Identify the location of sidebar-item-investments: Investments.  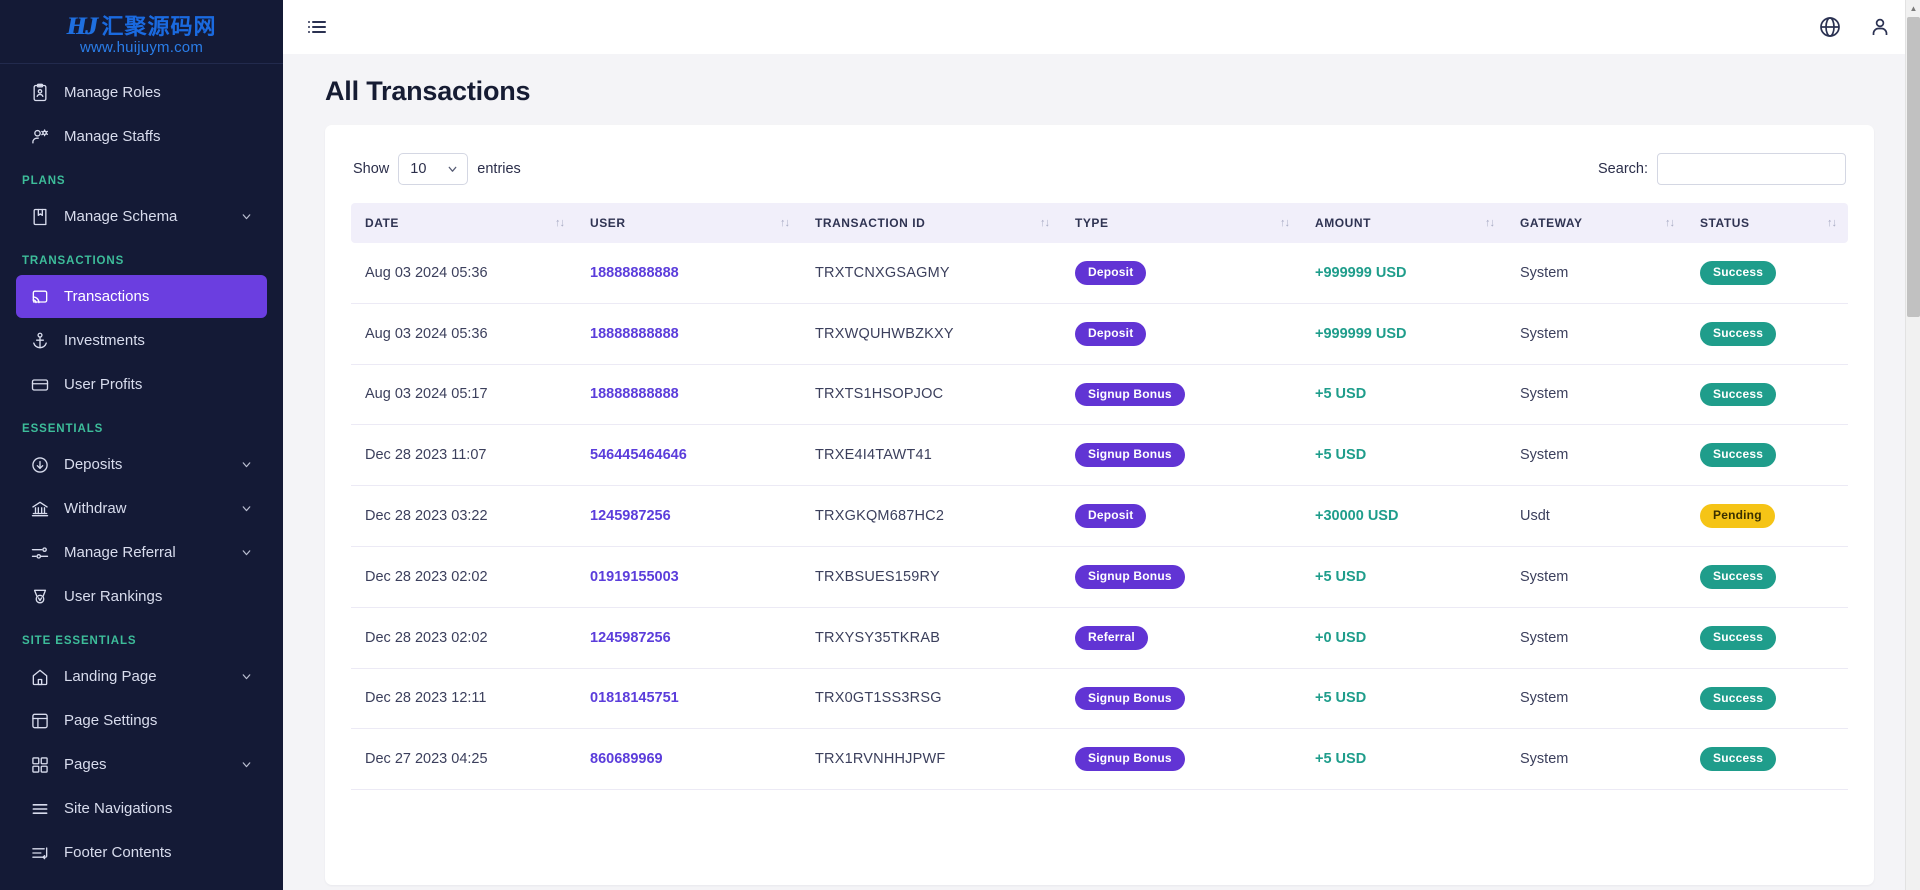
(141, 340).